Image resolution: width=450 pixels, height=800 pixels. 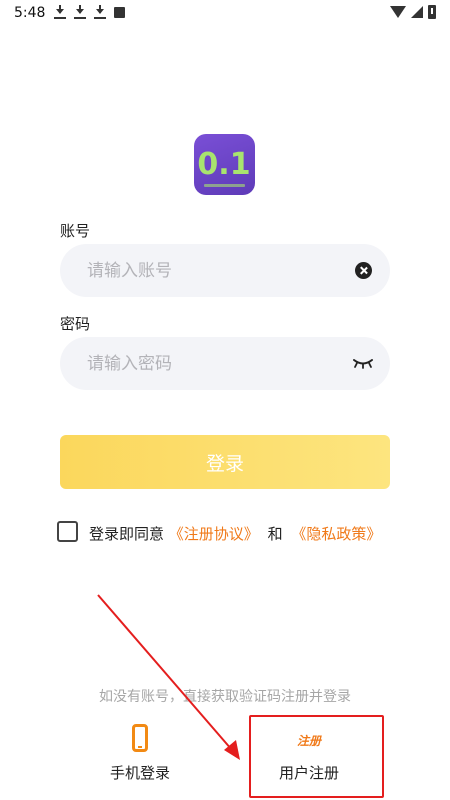 What do you see at coordinates (225, 462) in the screenshot?
I see `login-button: 登录` at bounding box center [225, 462].